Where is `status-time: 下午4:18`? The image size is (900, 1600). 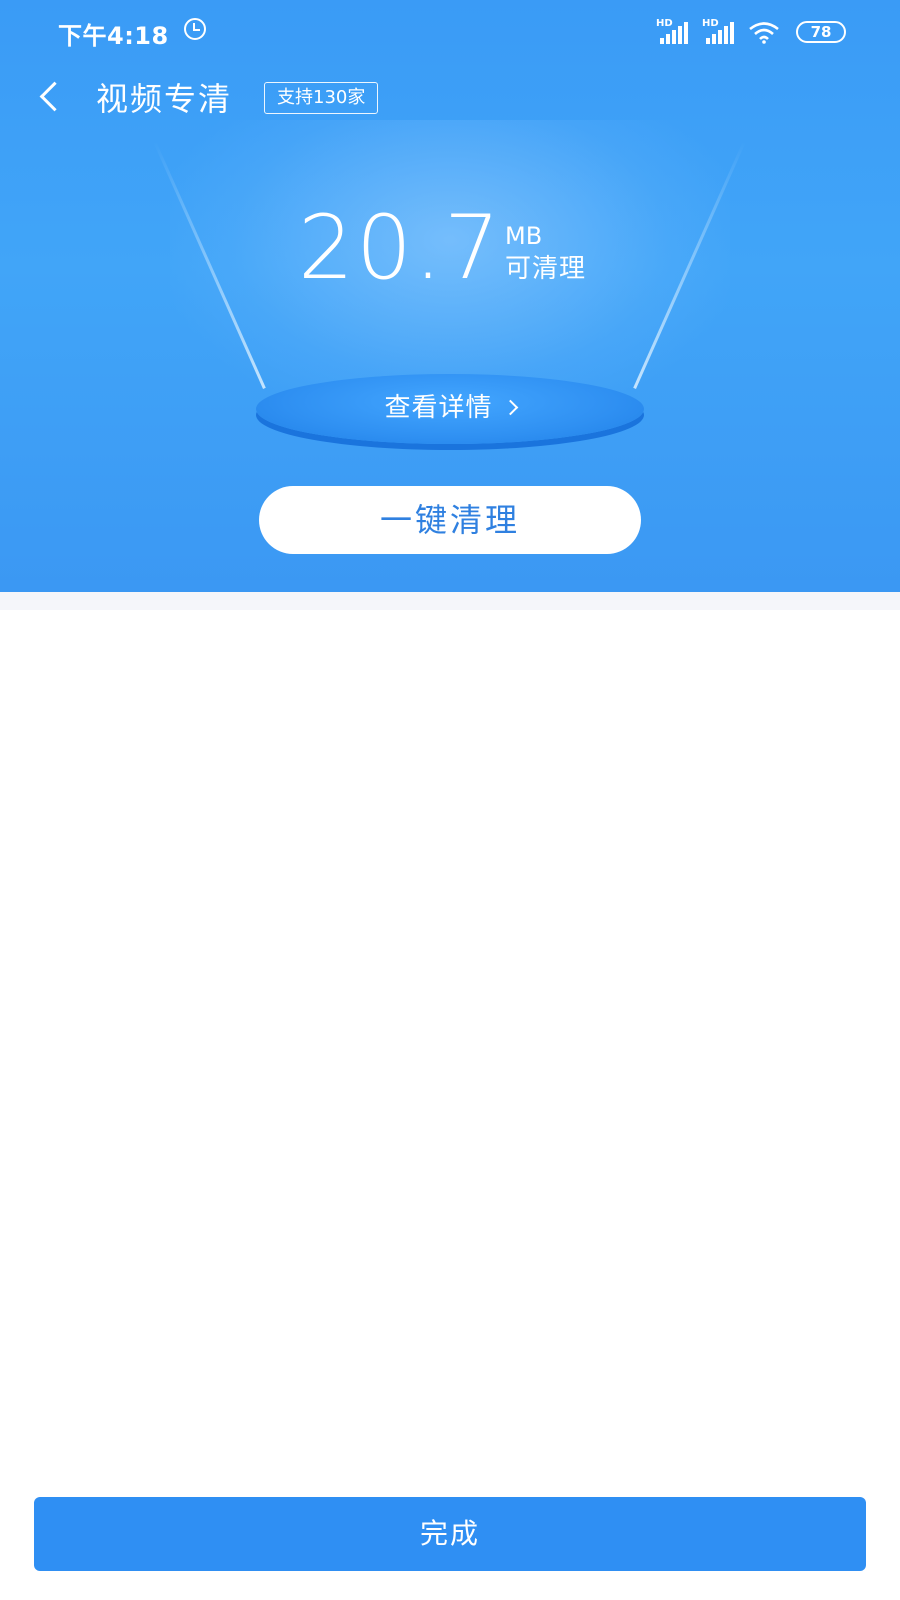
status-time: 下午4:18 is located at coordinates (113, 36).